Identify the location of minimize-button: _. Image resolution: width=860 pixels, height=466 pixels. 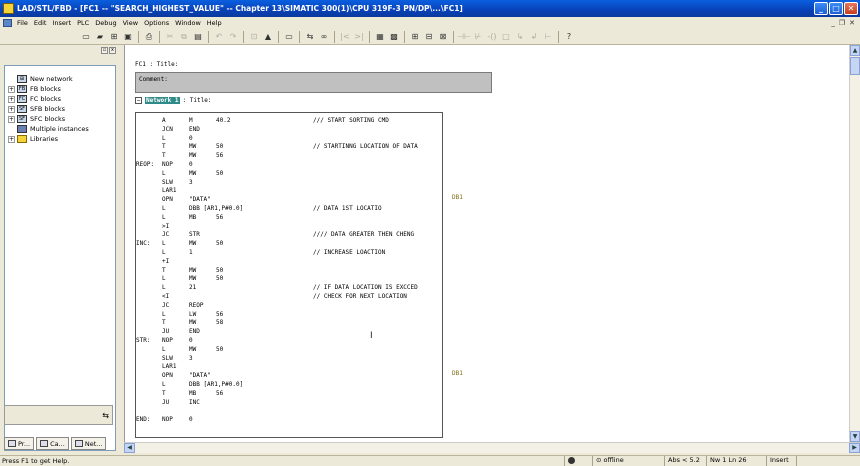
(821, 8).